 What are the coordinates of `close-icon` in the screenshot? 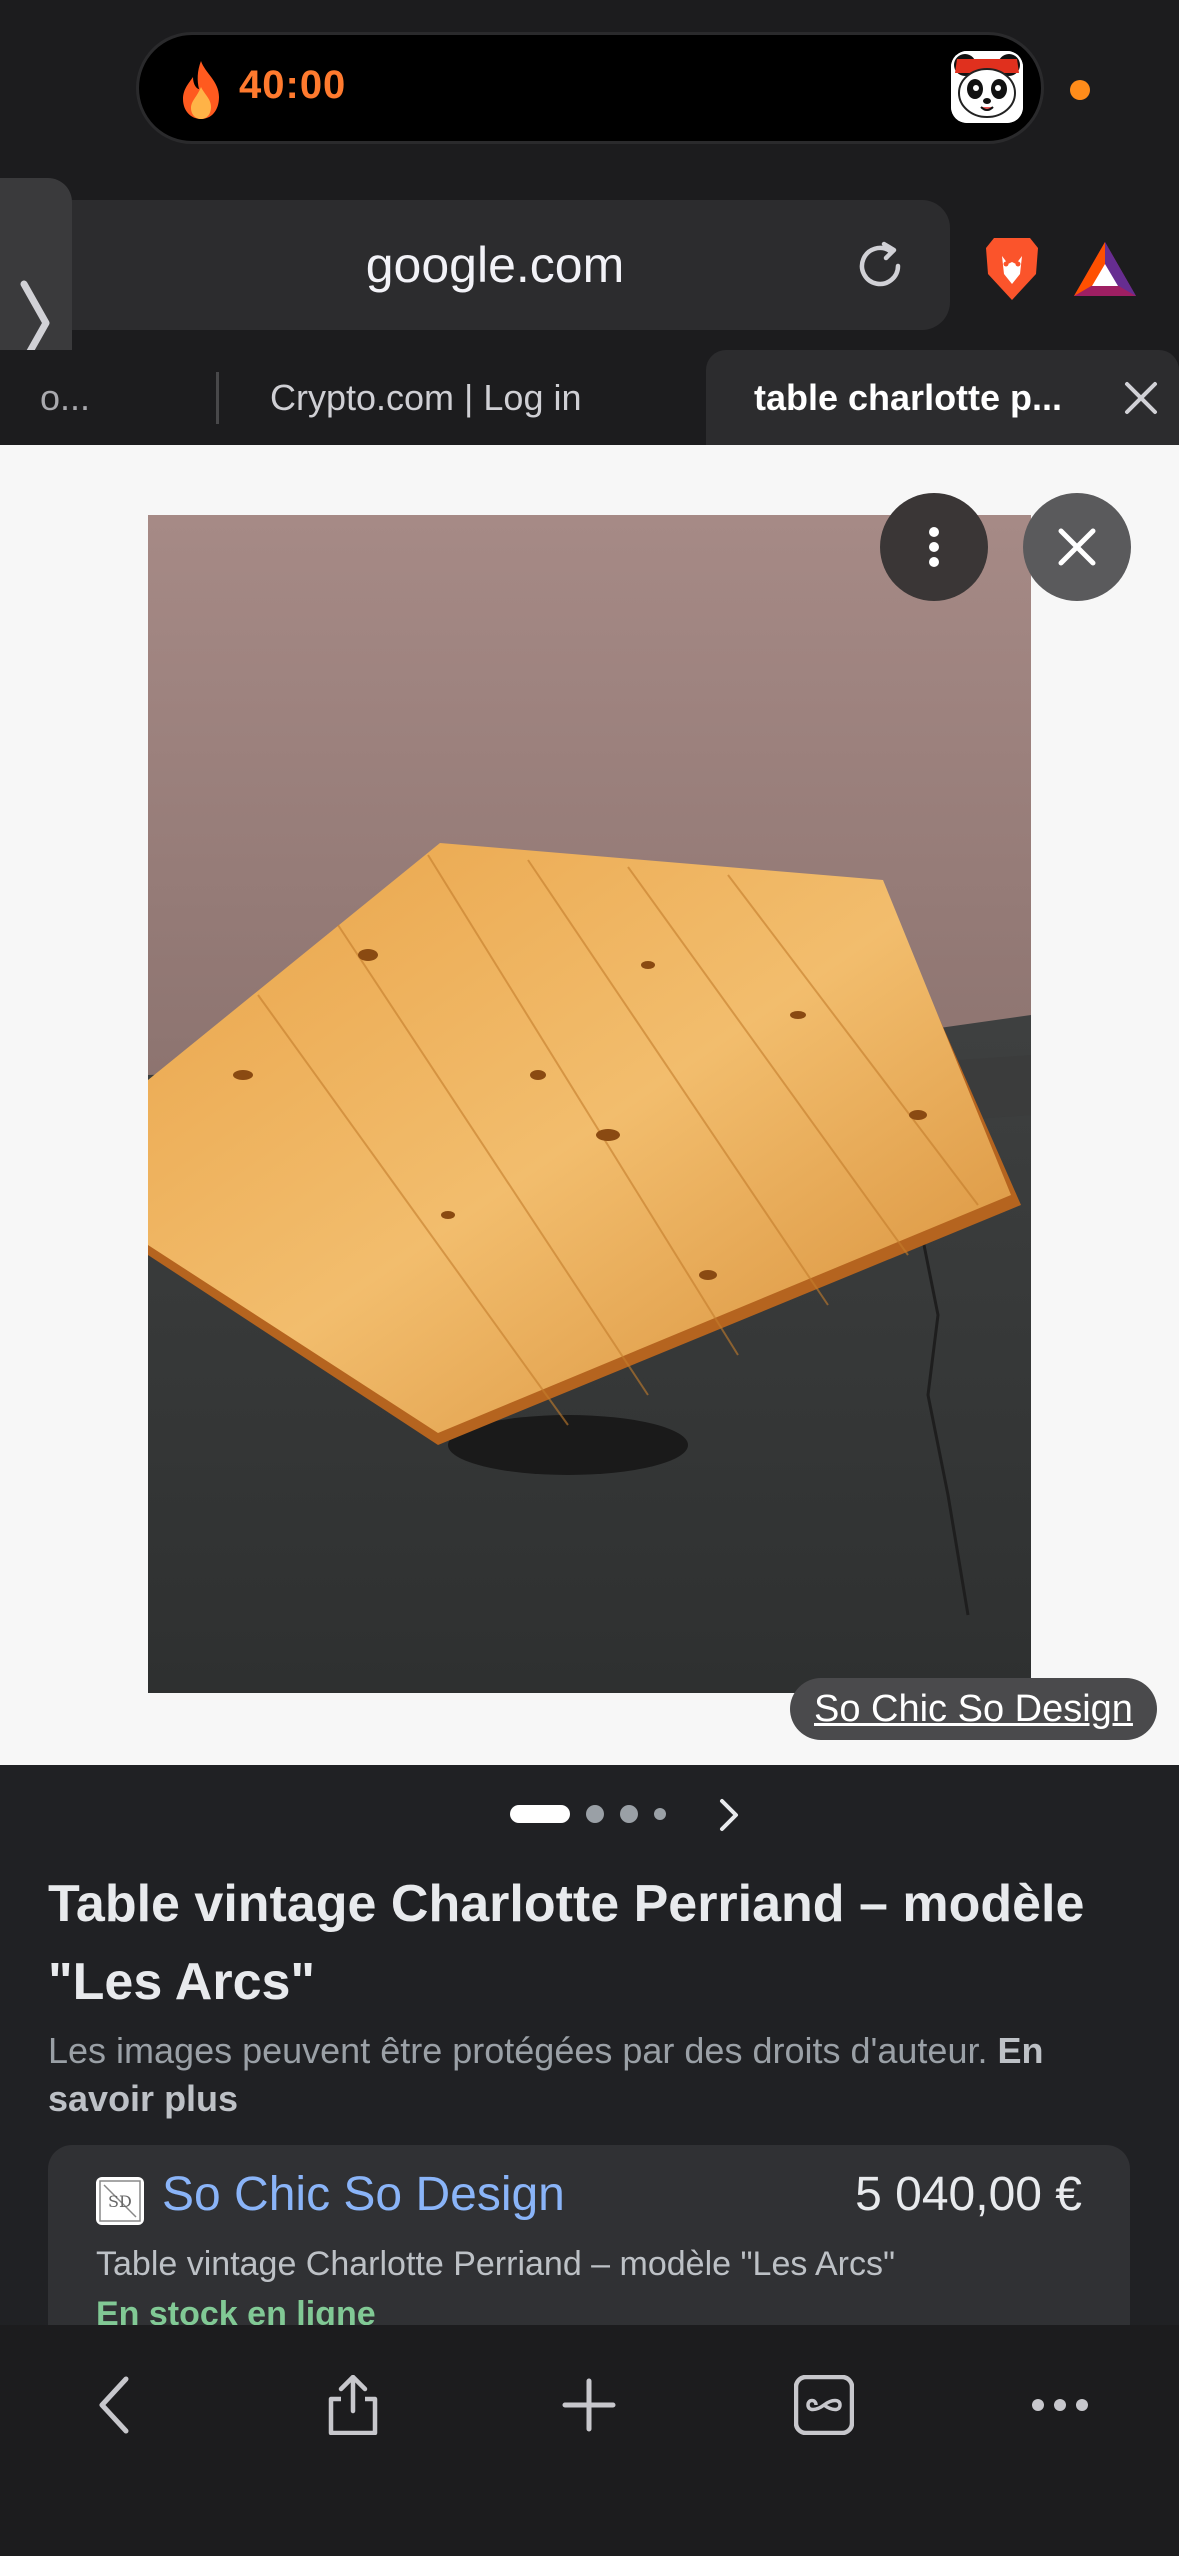 It's located at (1077, 547).